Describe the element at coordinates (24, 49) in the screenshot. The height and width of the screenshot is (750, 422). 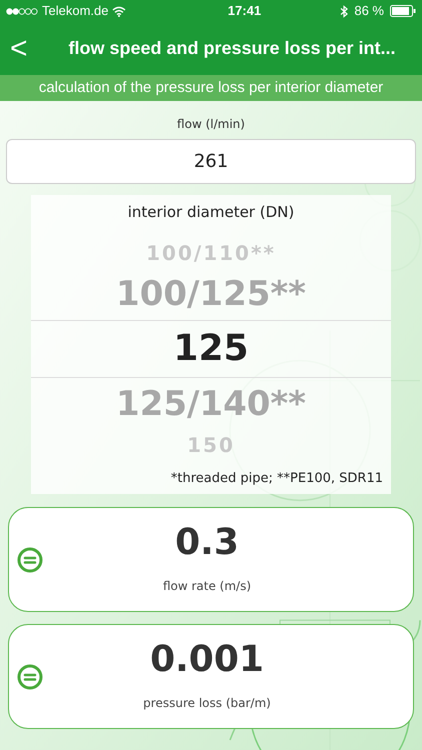
I see `back-button: <` at that location.